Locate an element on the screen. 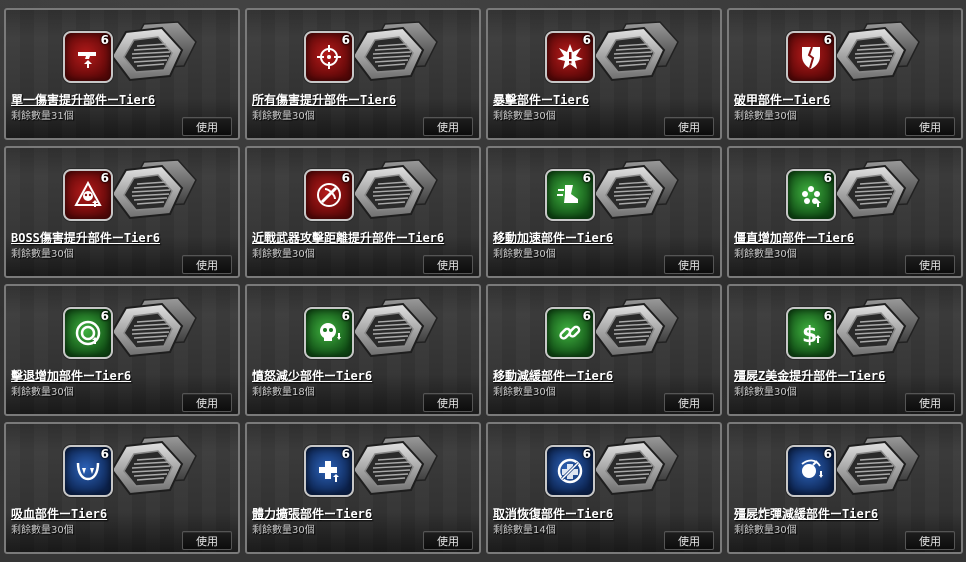 The height and width of the screenshot is (562, 966). part-card: 6 移動加速部件ーTier6 剩餘數量30個 使用 is located at coordinates (604, 212).